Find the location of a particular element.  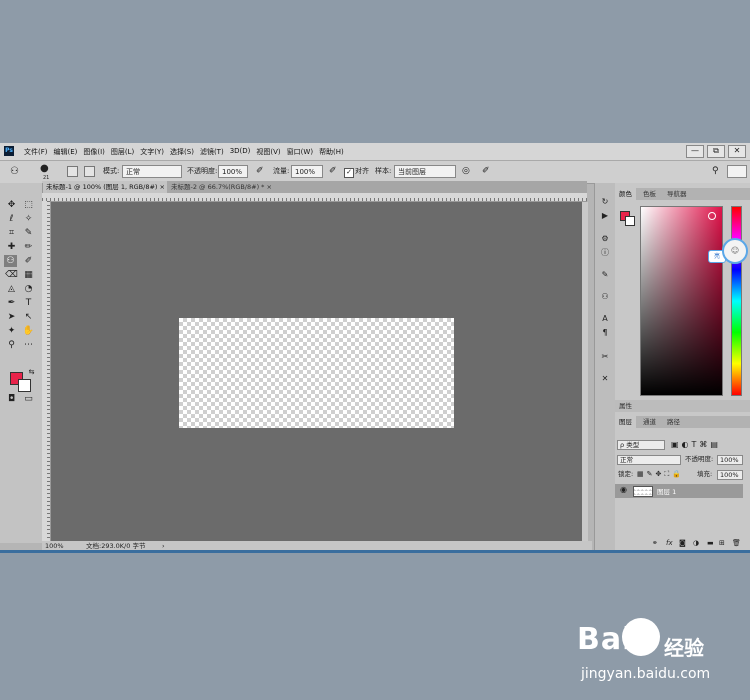

clone-stamp-icon: ⚇ is located at coordinates (14, 171).